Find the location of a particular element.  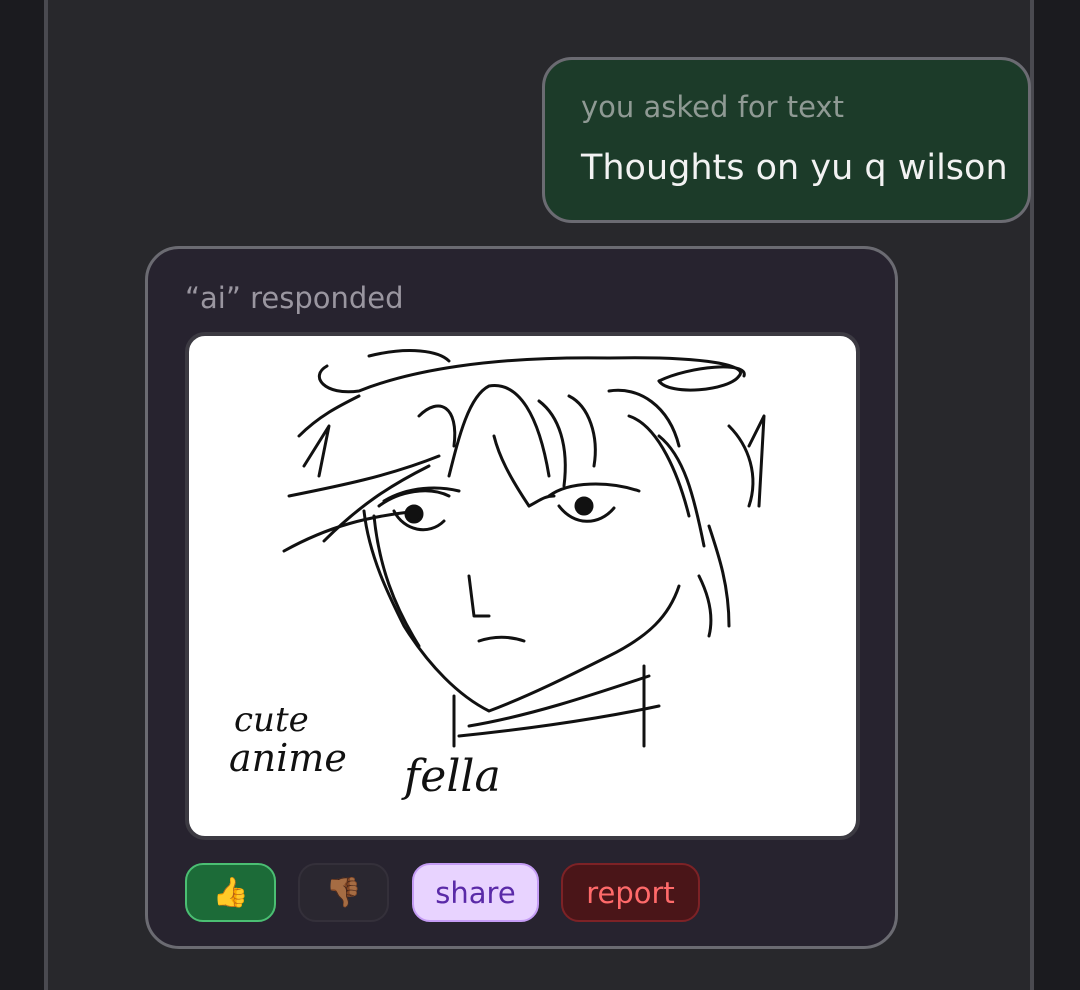

user-message-label: you asked for text is located at coordinates (712, 107).